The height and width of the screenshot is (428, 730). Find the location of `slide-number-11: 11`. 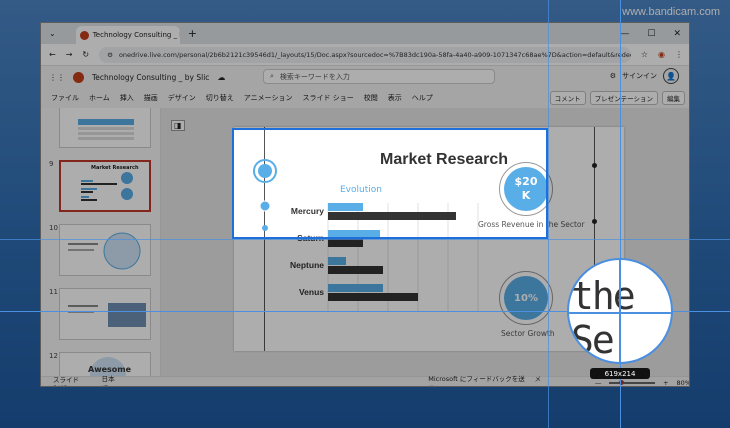

slide-number-11: 11 is located at coordinates (53, 292).